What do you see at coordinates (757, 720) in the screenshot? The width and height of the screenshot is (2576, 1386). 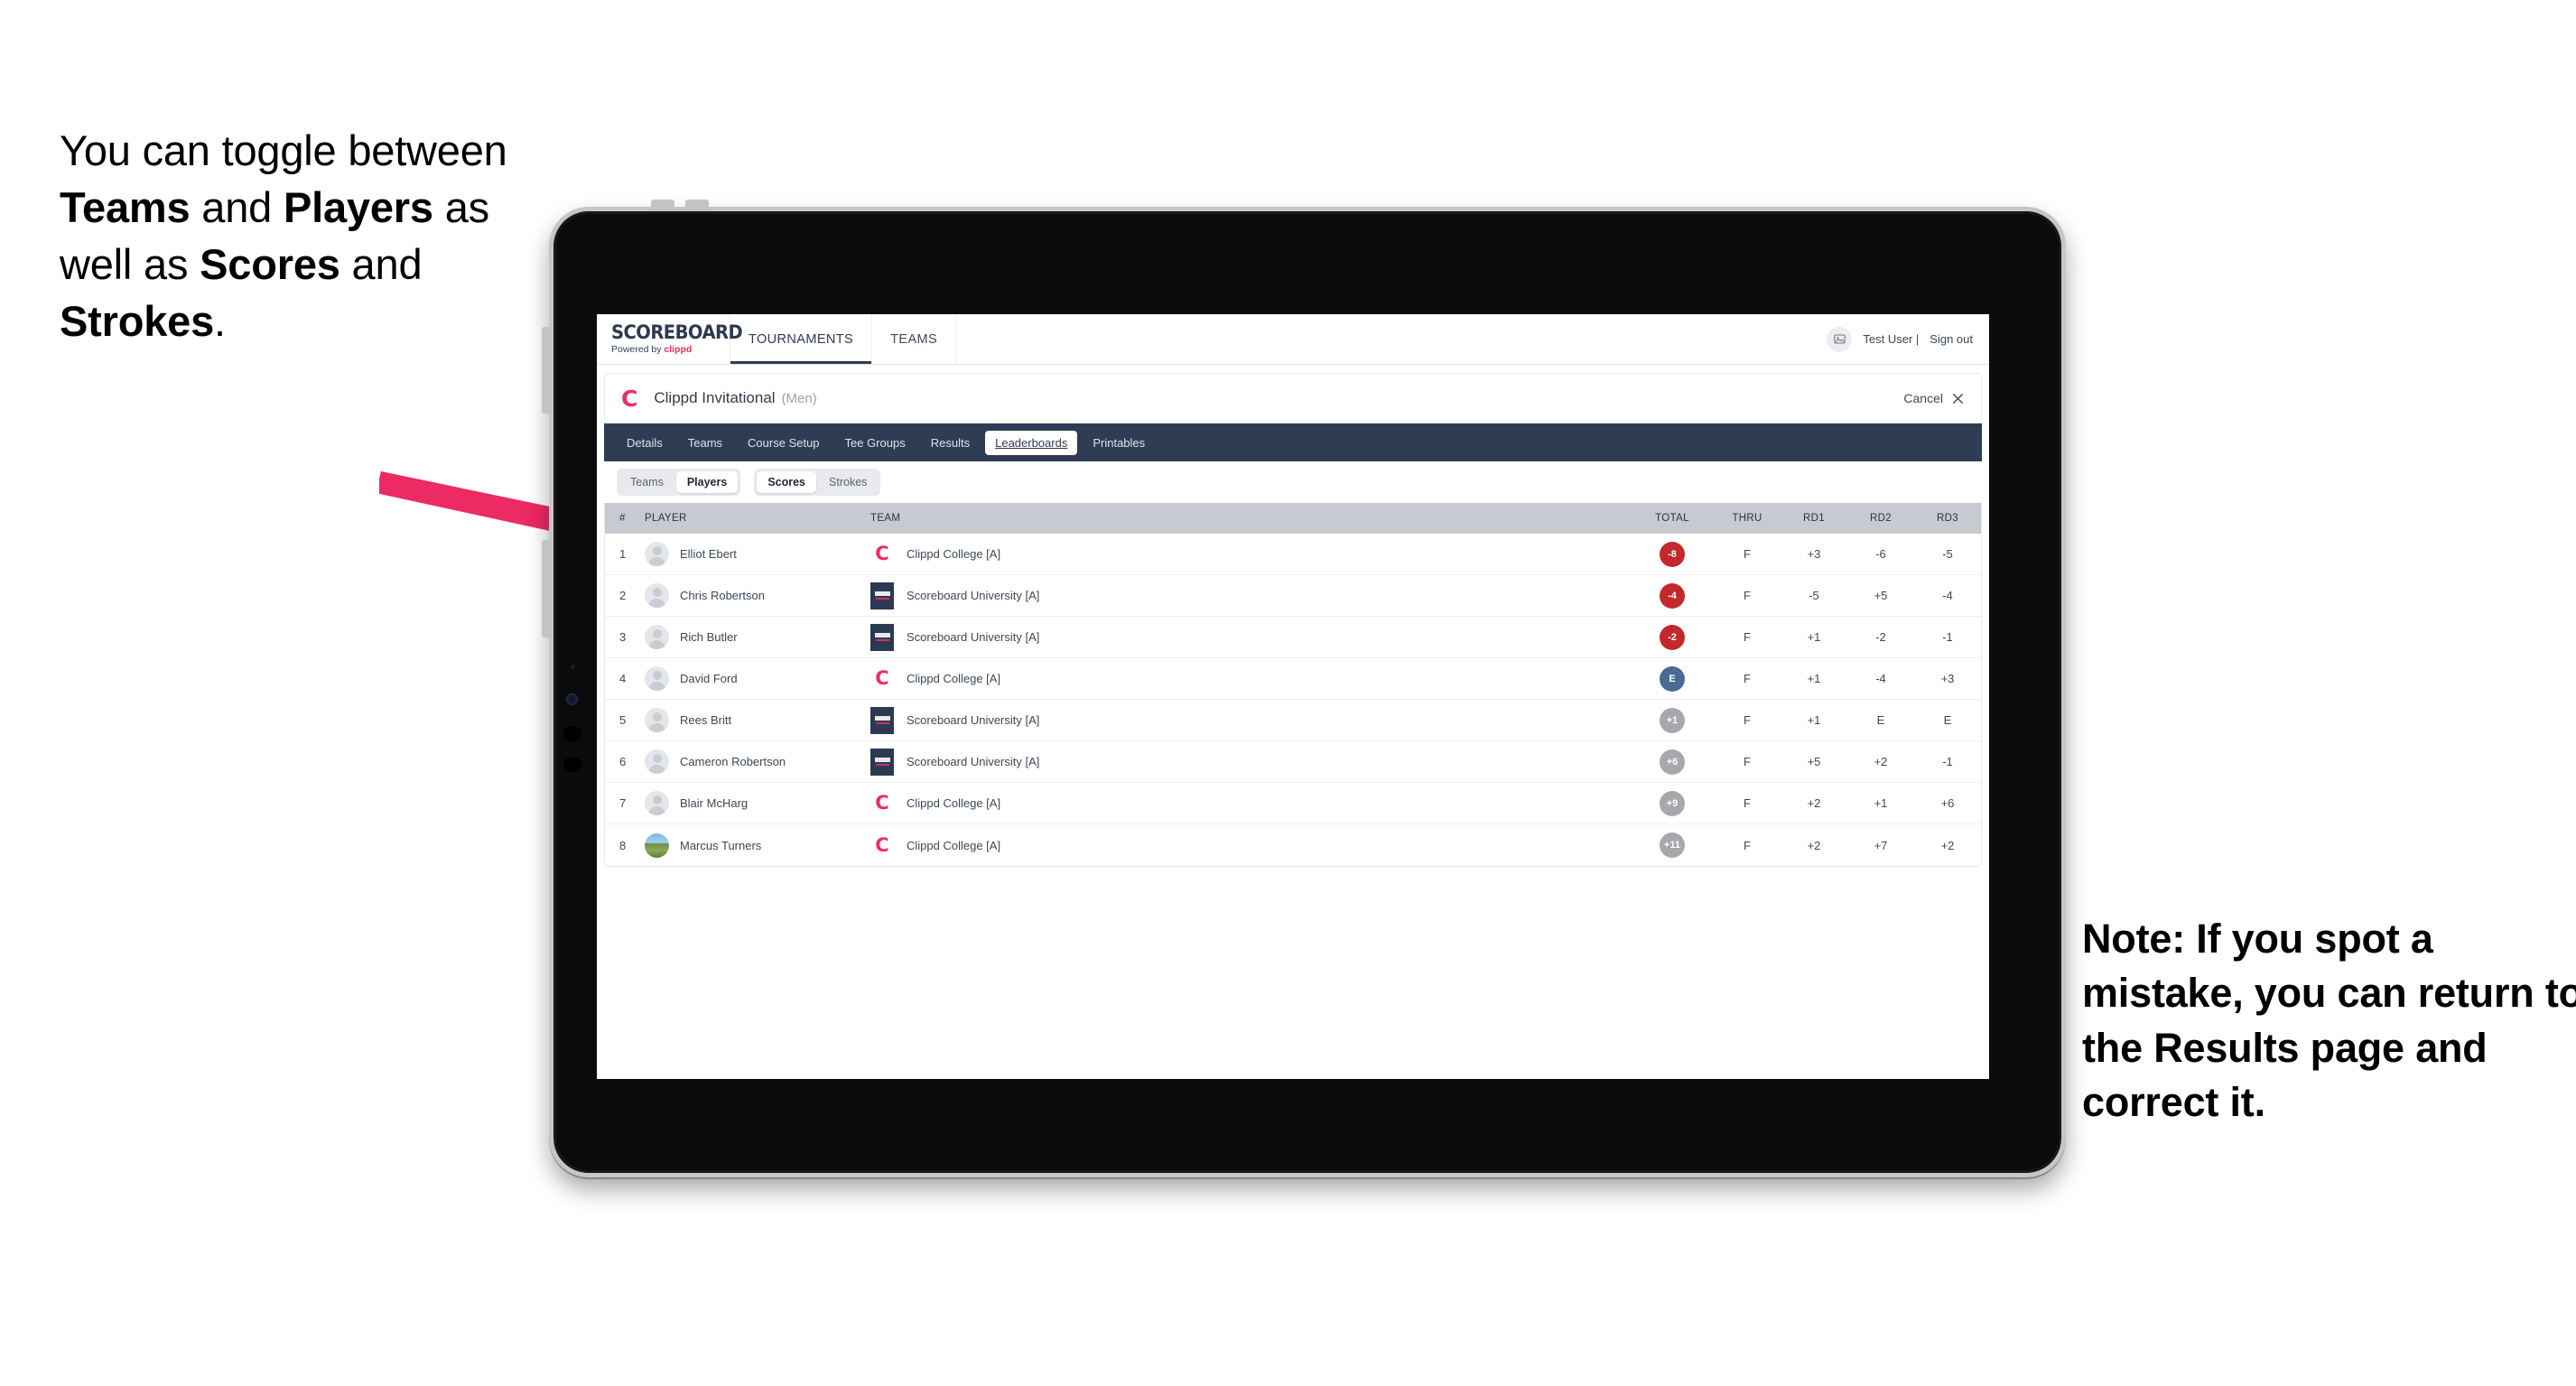 I see `cell-player: Rees Britt` at bounding box center [757, 720].